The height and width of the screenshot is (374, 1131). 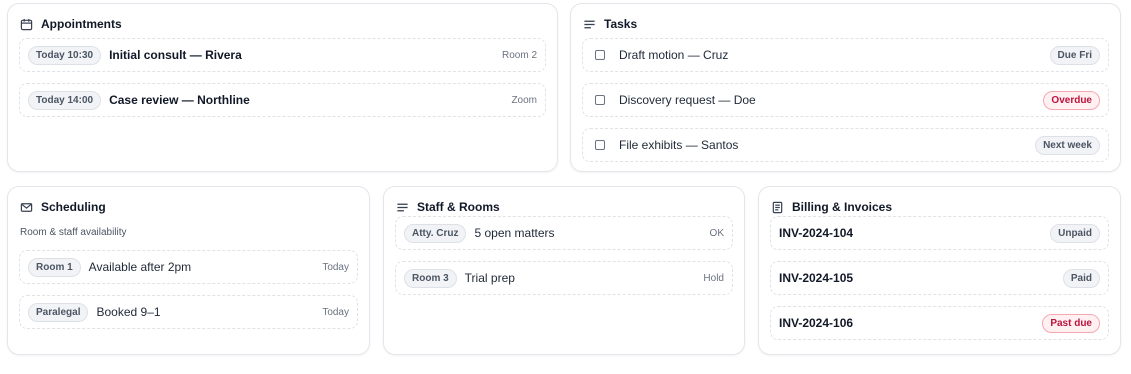 I want to click on status-badge: Past due, so click(x=1071, y=323).